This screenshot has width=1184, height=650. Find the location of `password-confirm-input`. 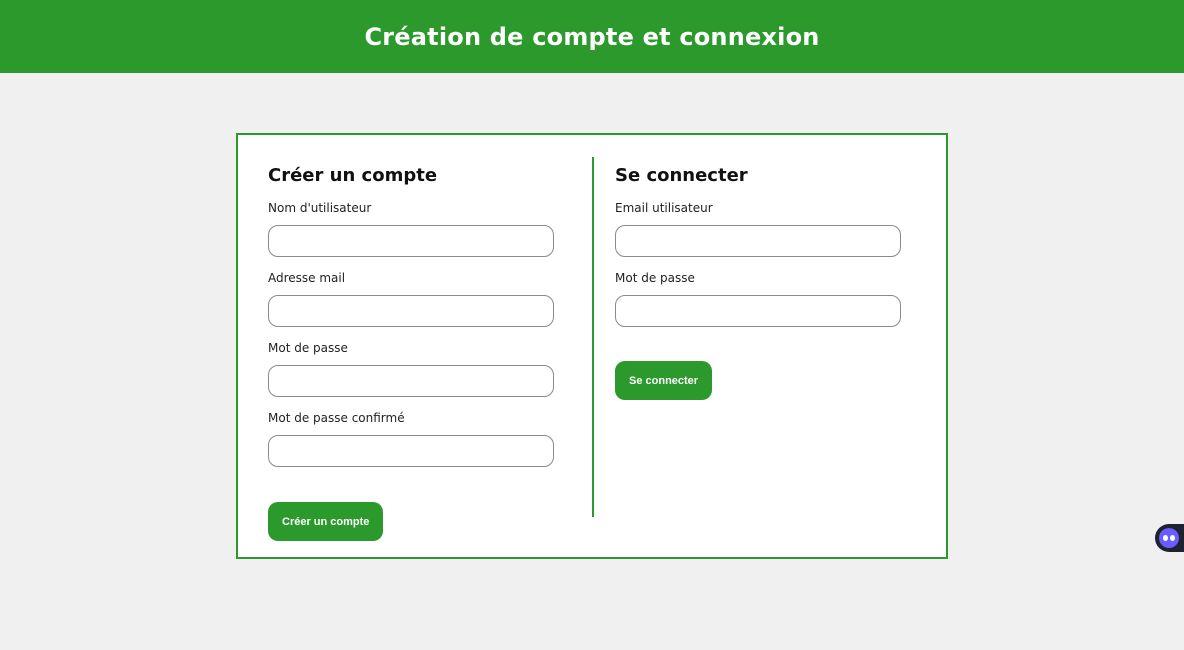

password-confirm-input is located at coordinates (411, 451).